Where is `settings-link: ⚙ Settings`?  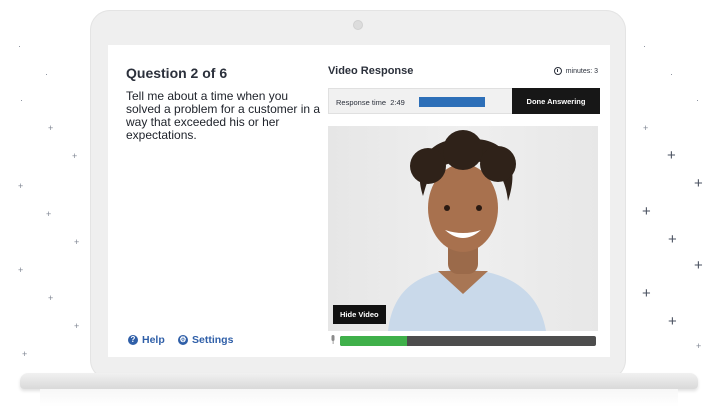 settings-link: ⚙ Settings is located at coordinates (205, 340).